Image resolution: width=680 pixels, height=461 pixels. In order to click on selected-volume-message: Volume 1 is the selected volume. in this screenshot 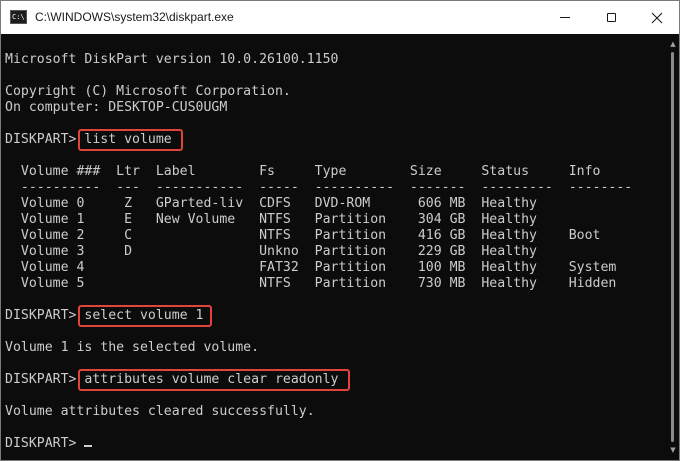, I will do `click(132, 347)`.